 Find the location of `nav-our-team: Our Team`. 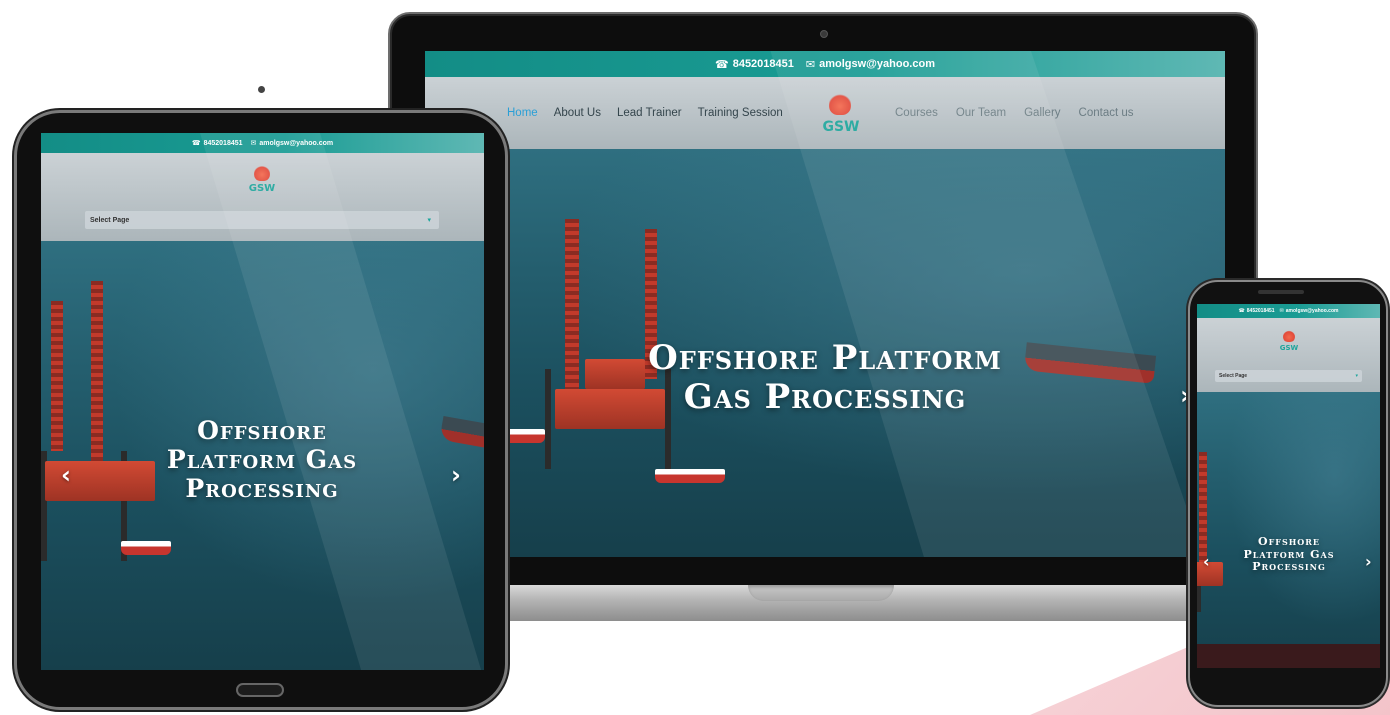

nav-our-team: Our Team is located at coordinates (981, 113).